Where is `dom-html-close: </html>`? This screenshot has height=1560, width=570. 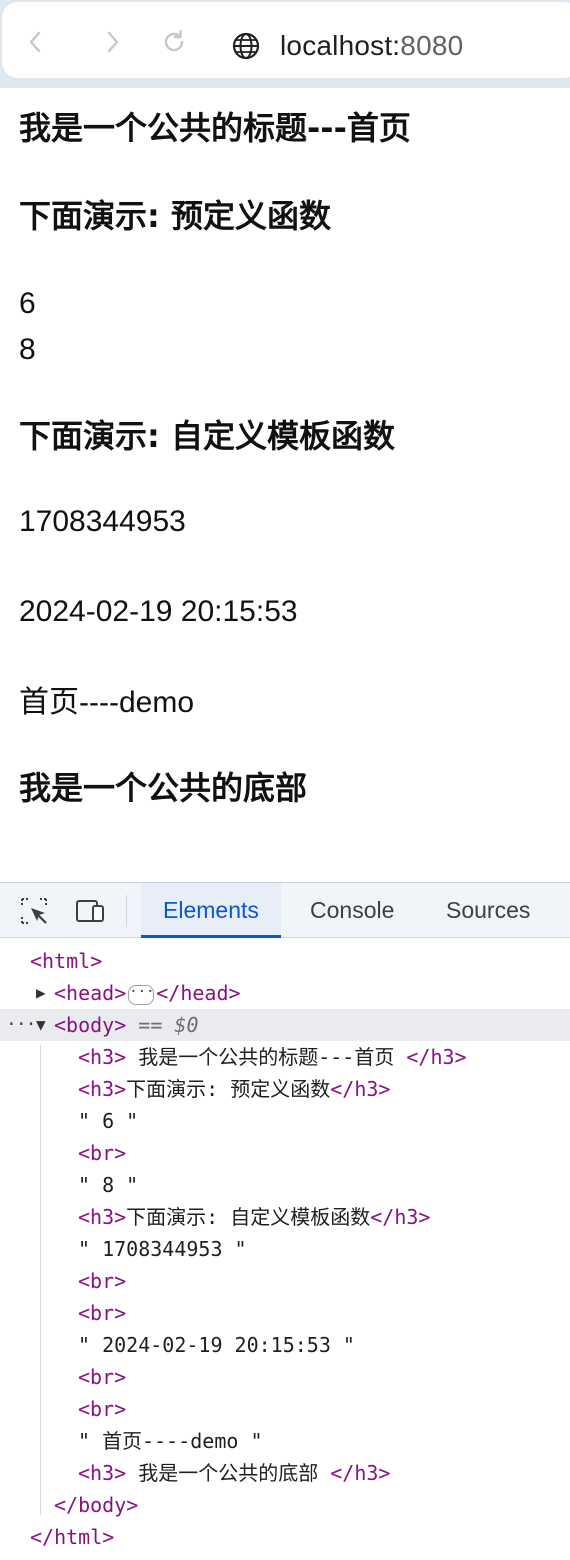
dom-html-close: </html> is located at coordinates (285, 1537).